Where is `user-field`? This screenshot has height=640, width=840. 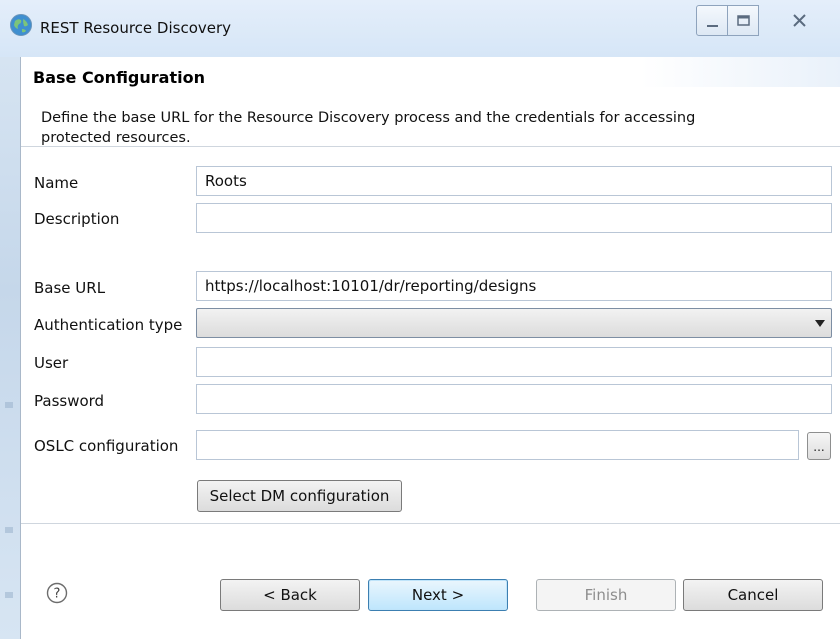
user-field is located at coordinates (514, 362).